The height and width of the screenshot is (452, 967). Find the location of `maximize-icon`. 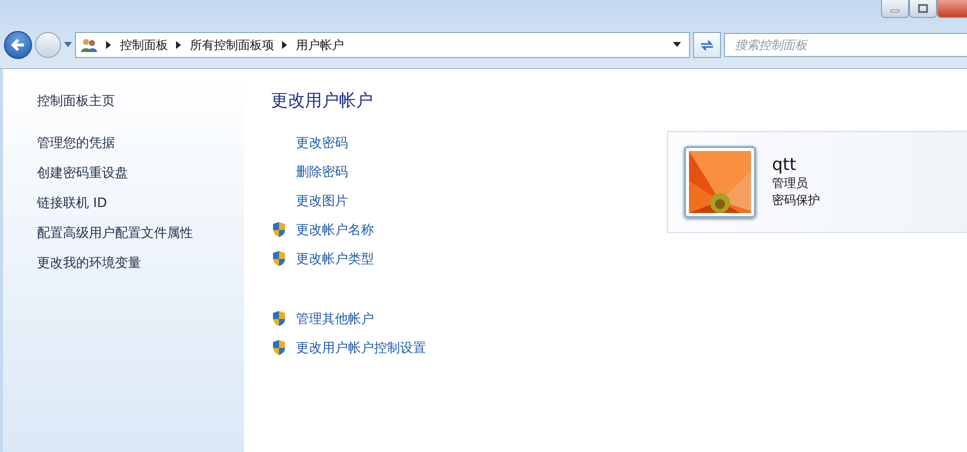

maximize-icon is located at coordinates (923, 9).